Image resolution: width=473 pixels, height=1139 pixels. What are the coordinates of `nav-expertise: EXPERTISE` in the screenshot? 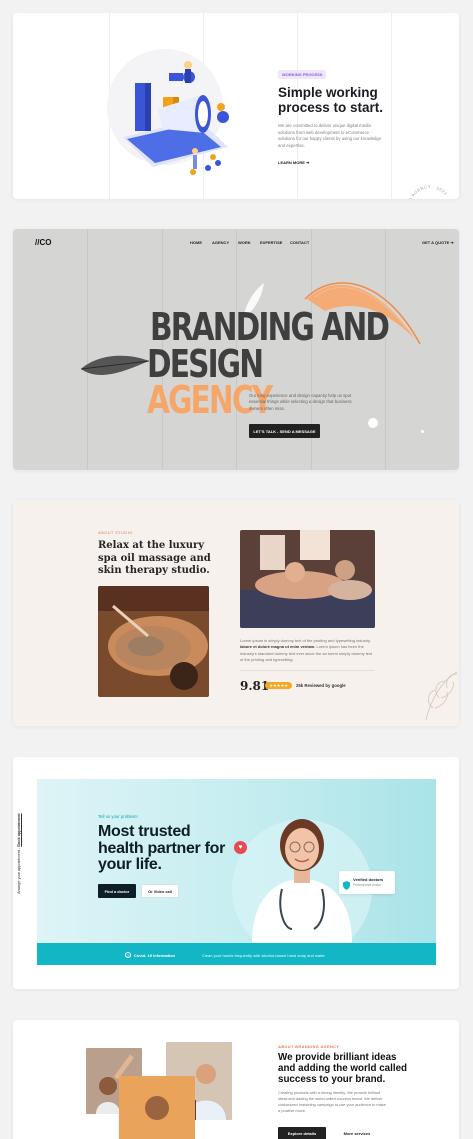 It's located at (271, 242).